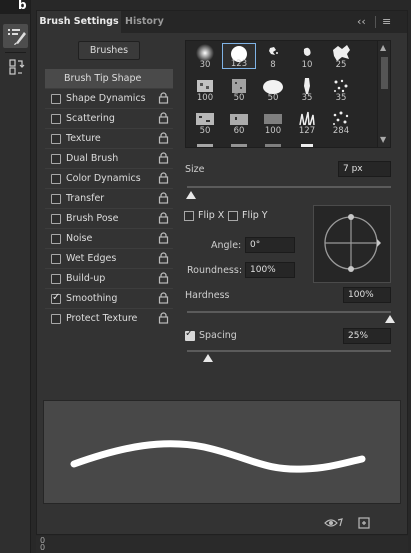  What do you see at coordinates (255, 215) in the screenshot?
I see `flip-y-label: Flip Y` at bounding box center [255, 215].